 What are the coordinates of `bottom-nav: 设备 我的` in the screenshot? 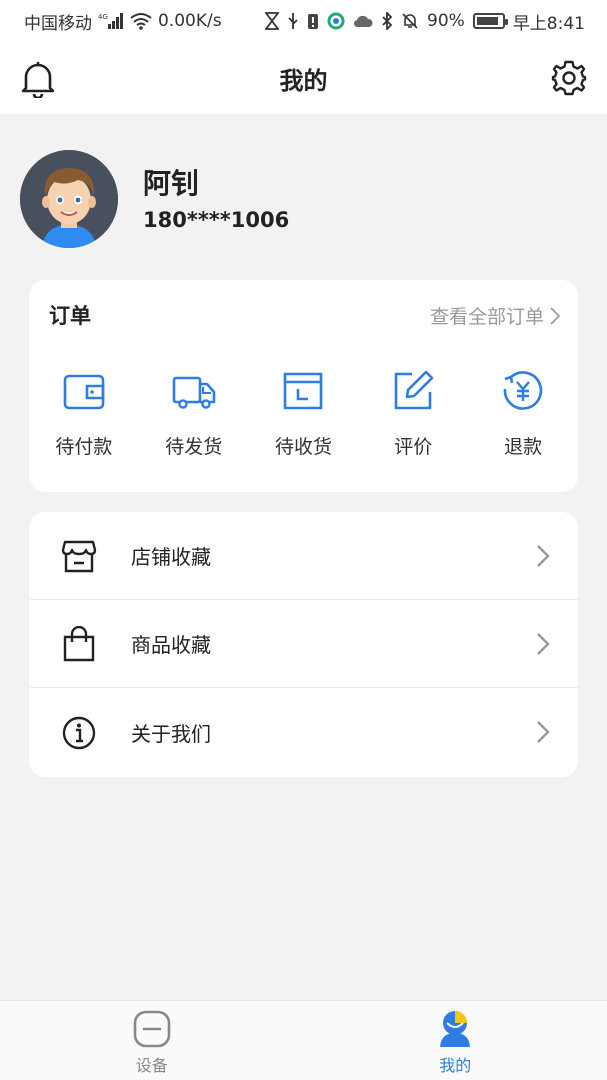 It's located at (303, 1040).